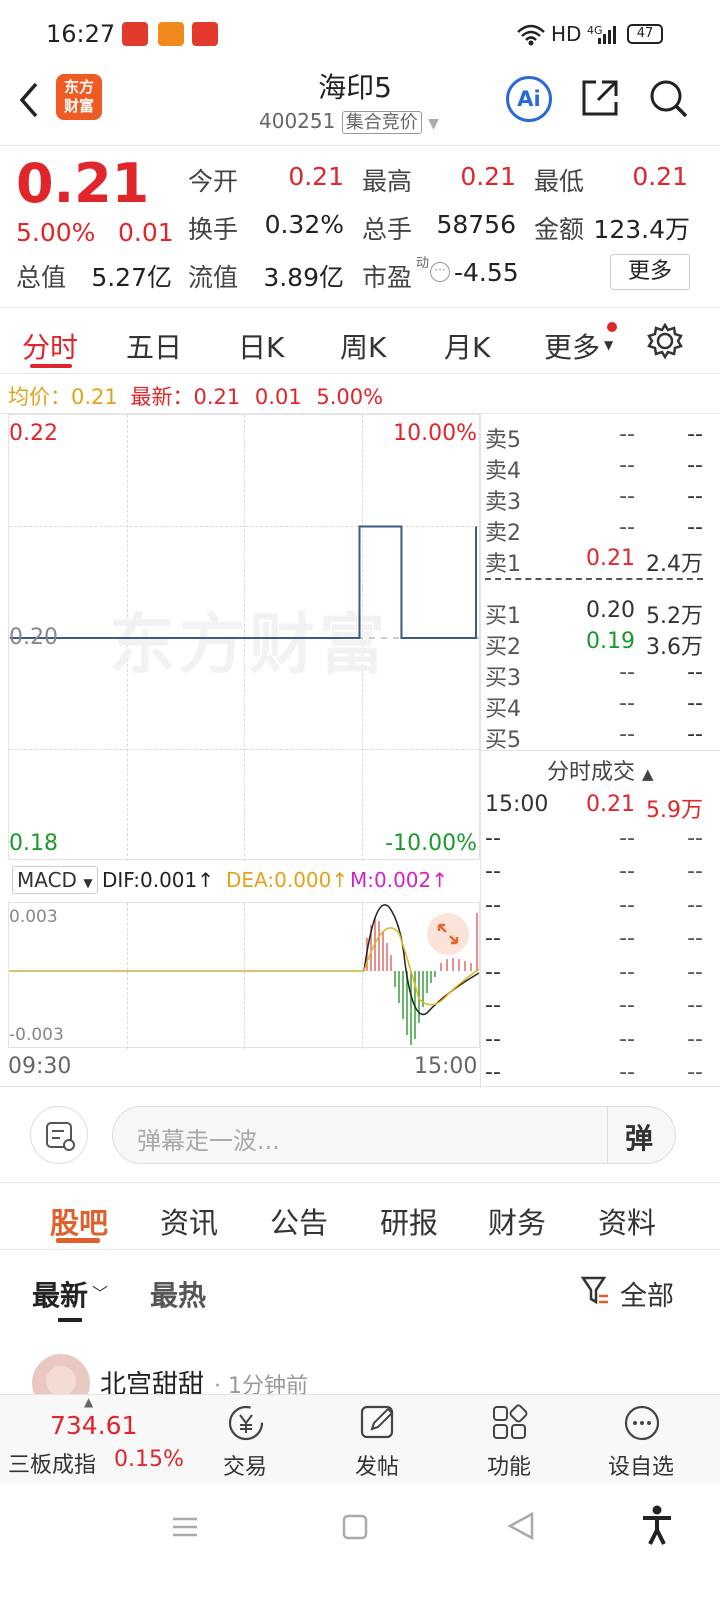 Image resolution: width=720 pixels, height=1600 pixels. Describe the element at coordinates (399, 880) in the screenshot. I see `macd-m: M:0.002↑` at that location.